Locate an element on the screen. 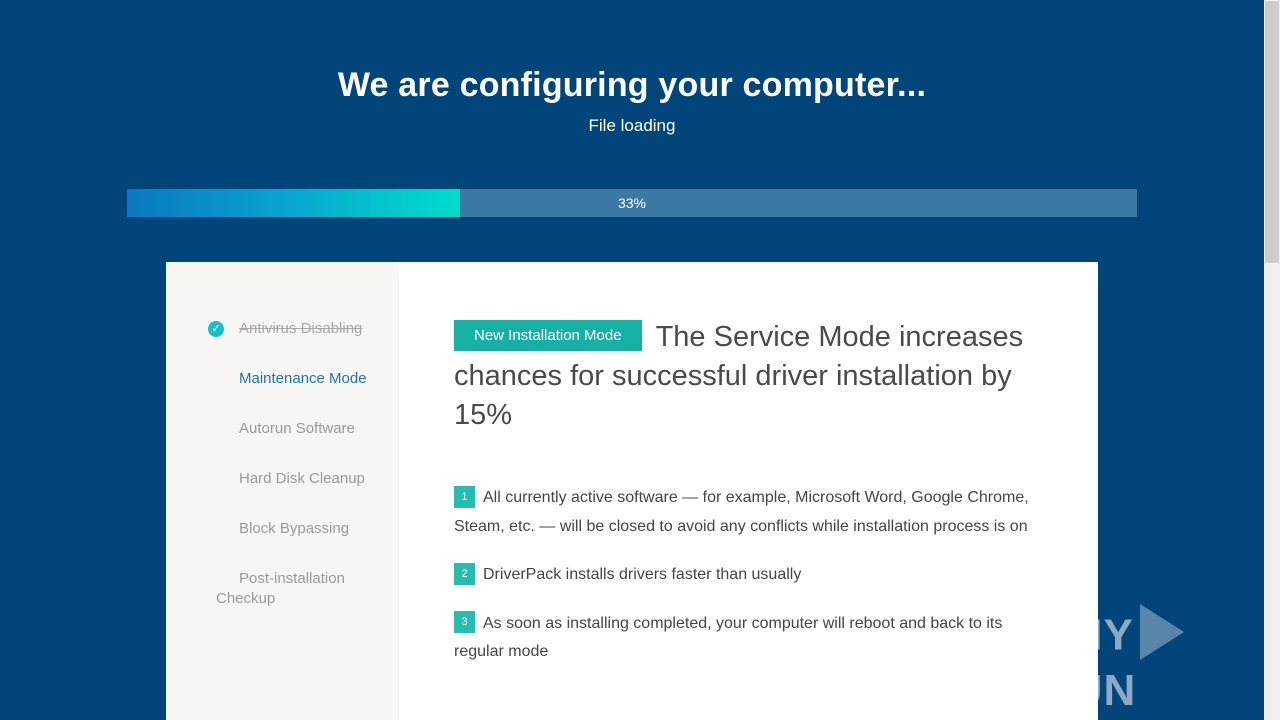 The height and width of the screenshot is (720, 1280). vertical-scrollbar is located at coordinates (1272, 360).